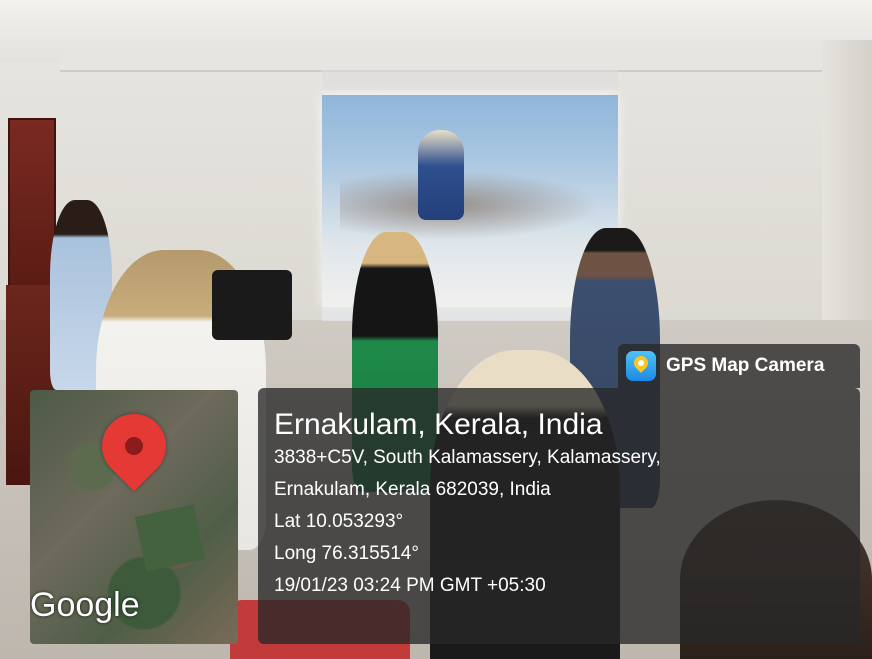  Describe the element at coordinates (32, 203) in the screenshot. I see `door` at that location.